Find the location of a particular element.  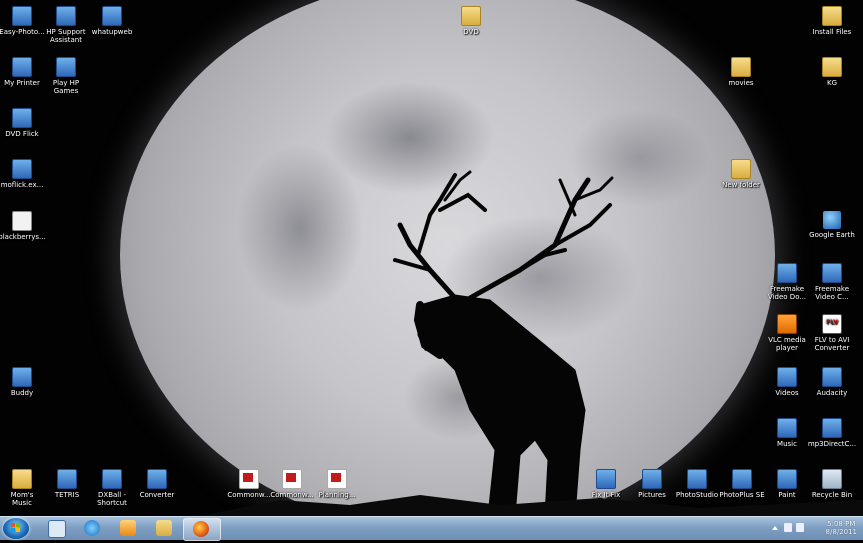

desktop-icon-audacity: Audacity is located at coordinates (832, 382).